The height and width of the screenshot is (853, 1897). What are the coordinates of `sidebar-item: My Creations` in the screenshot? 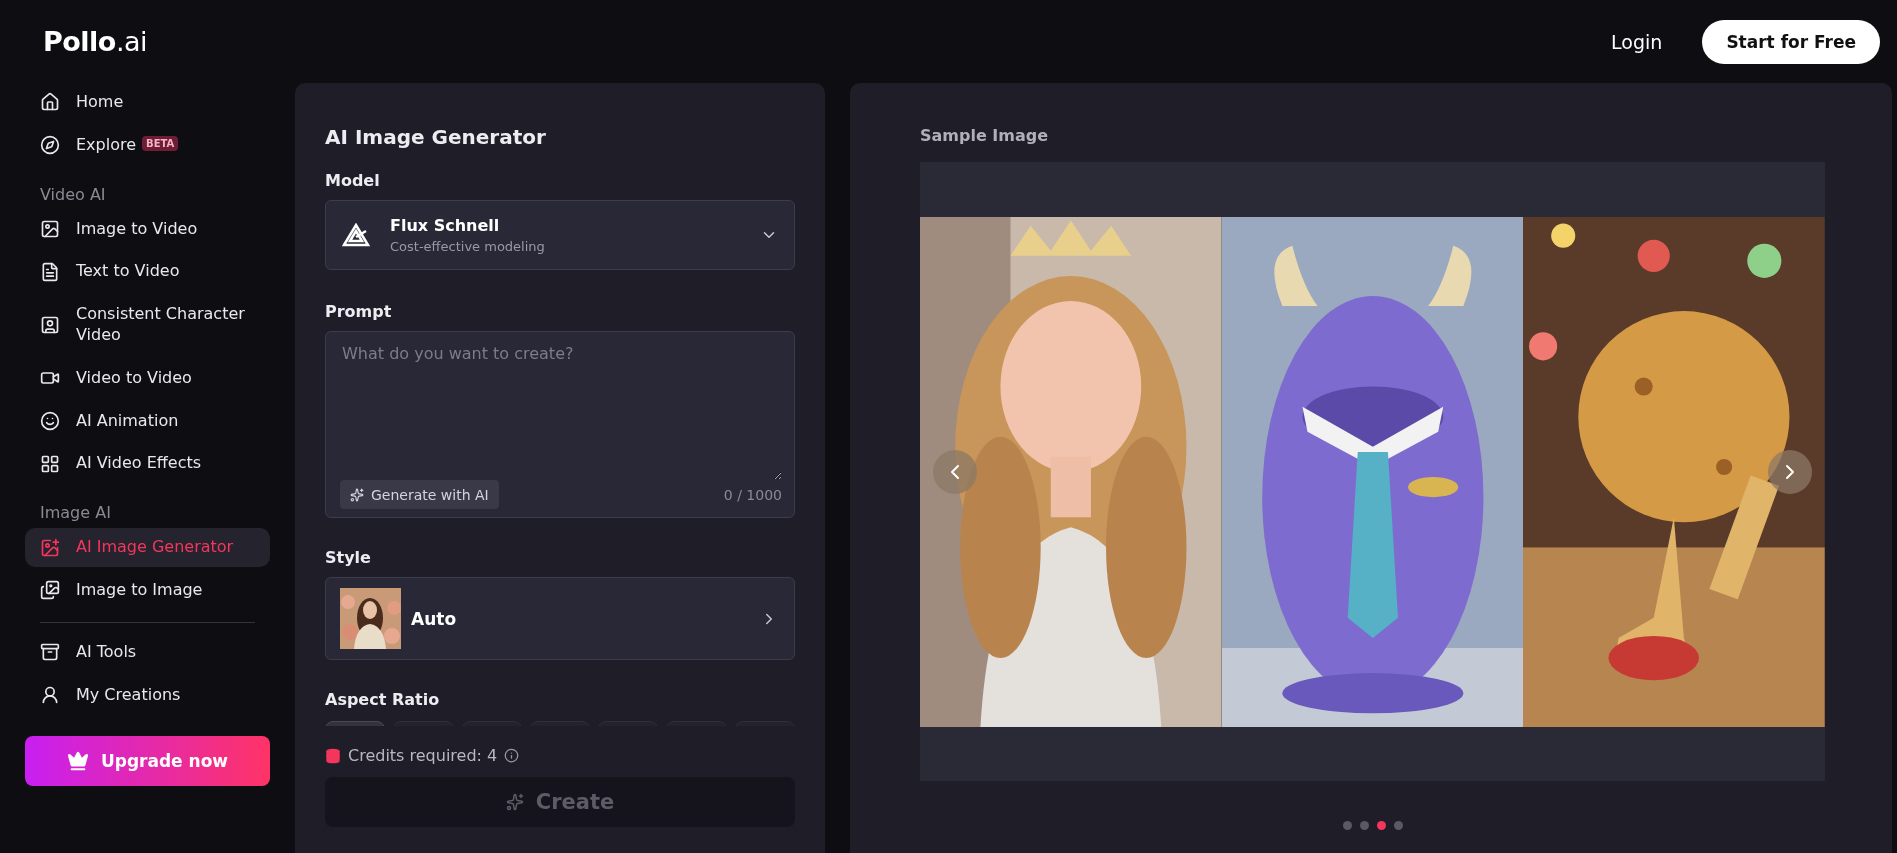 It's located at (147, 695).